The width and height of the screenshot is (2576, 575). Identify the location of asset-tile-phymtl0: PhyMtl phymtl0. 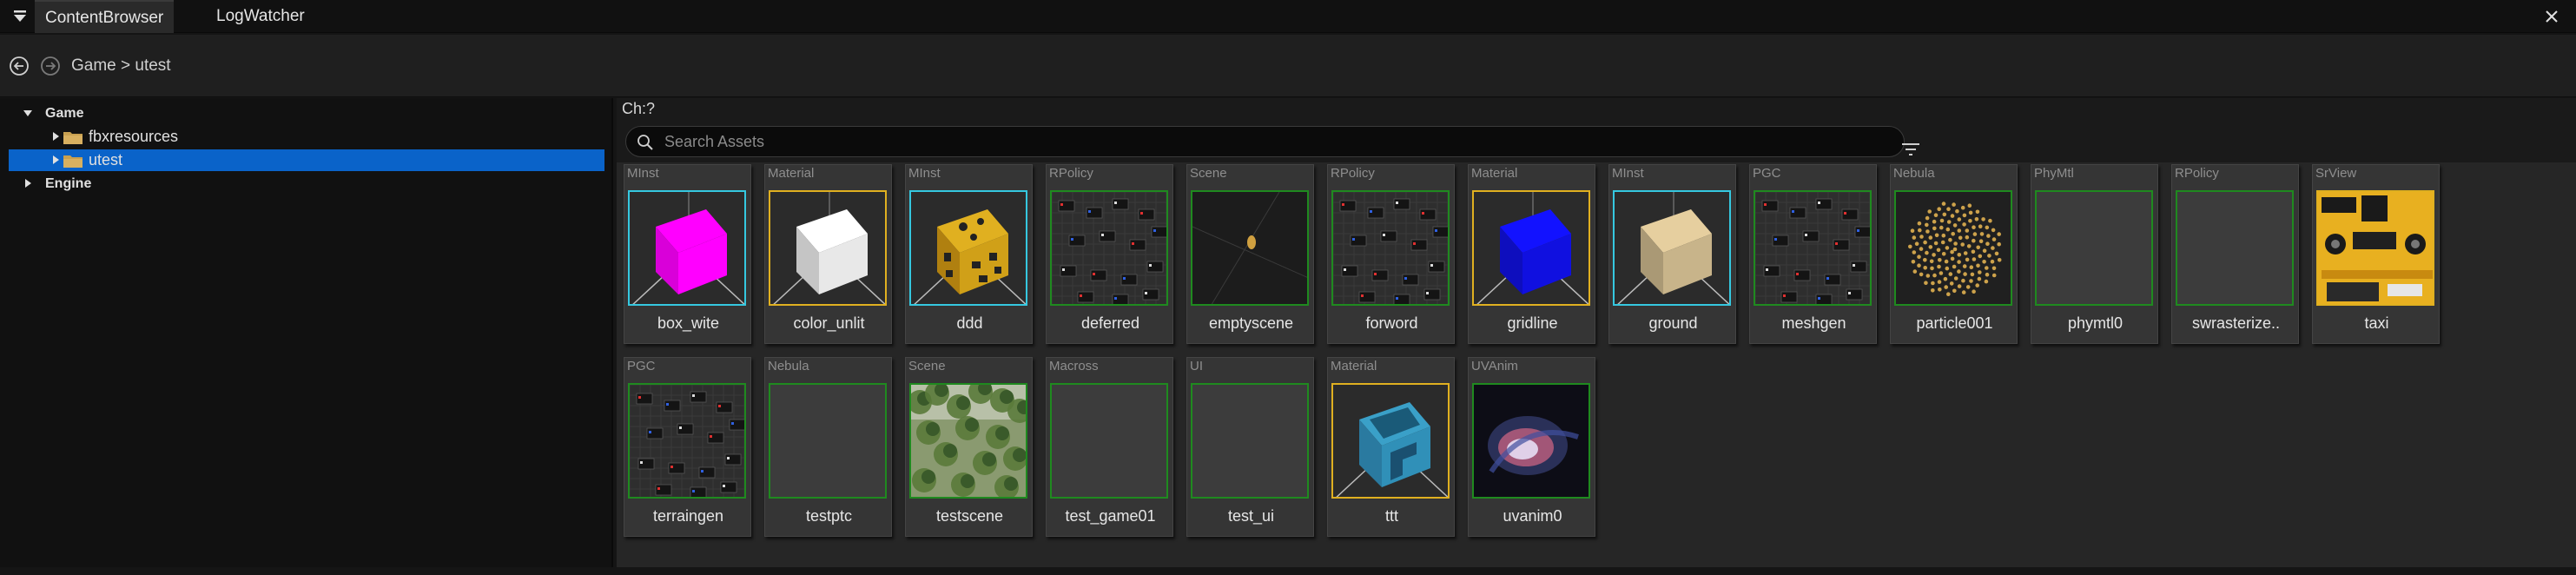
(2094, 254).